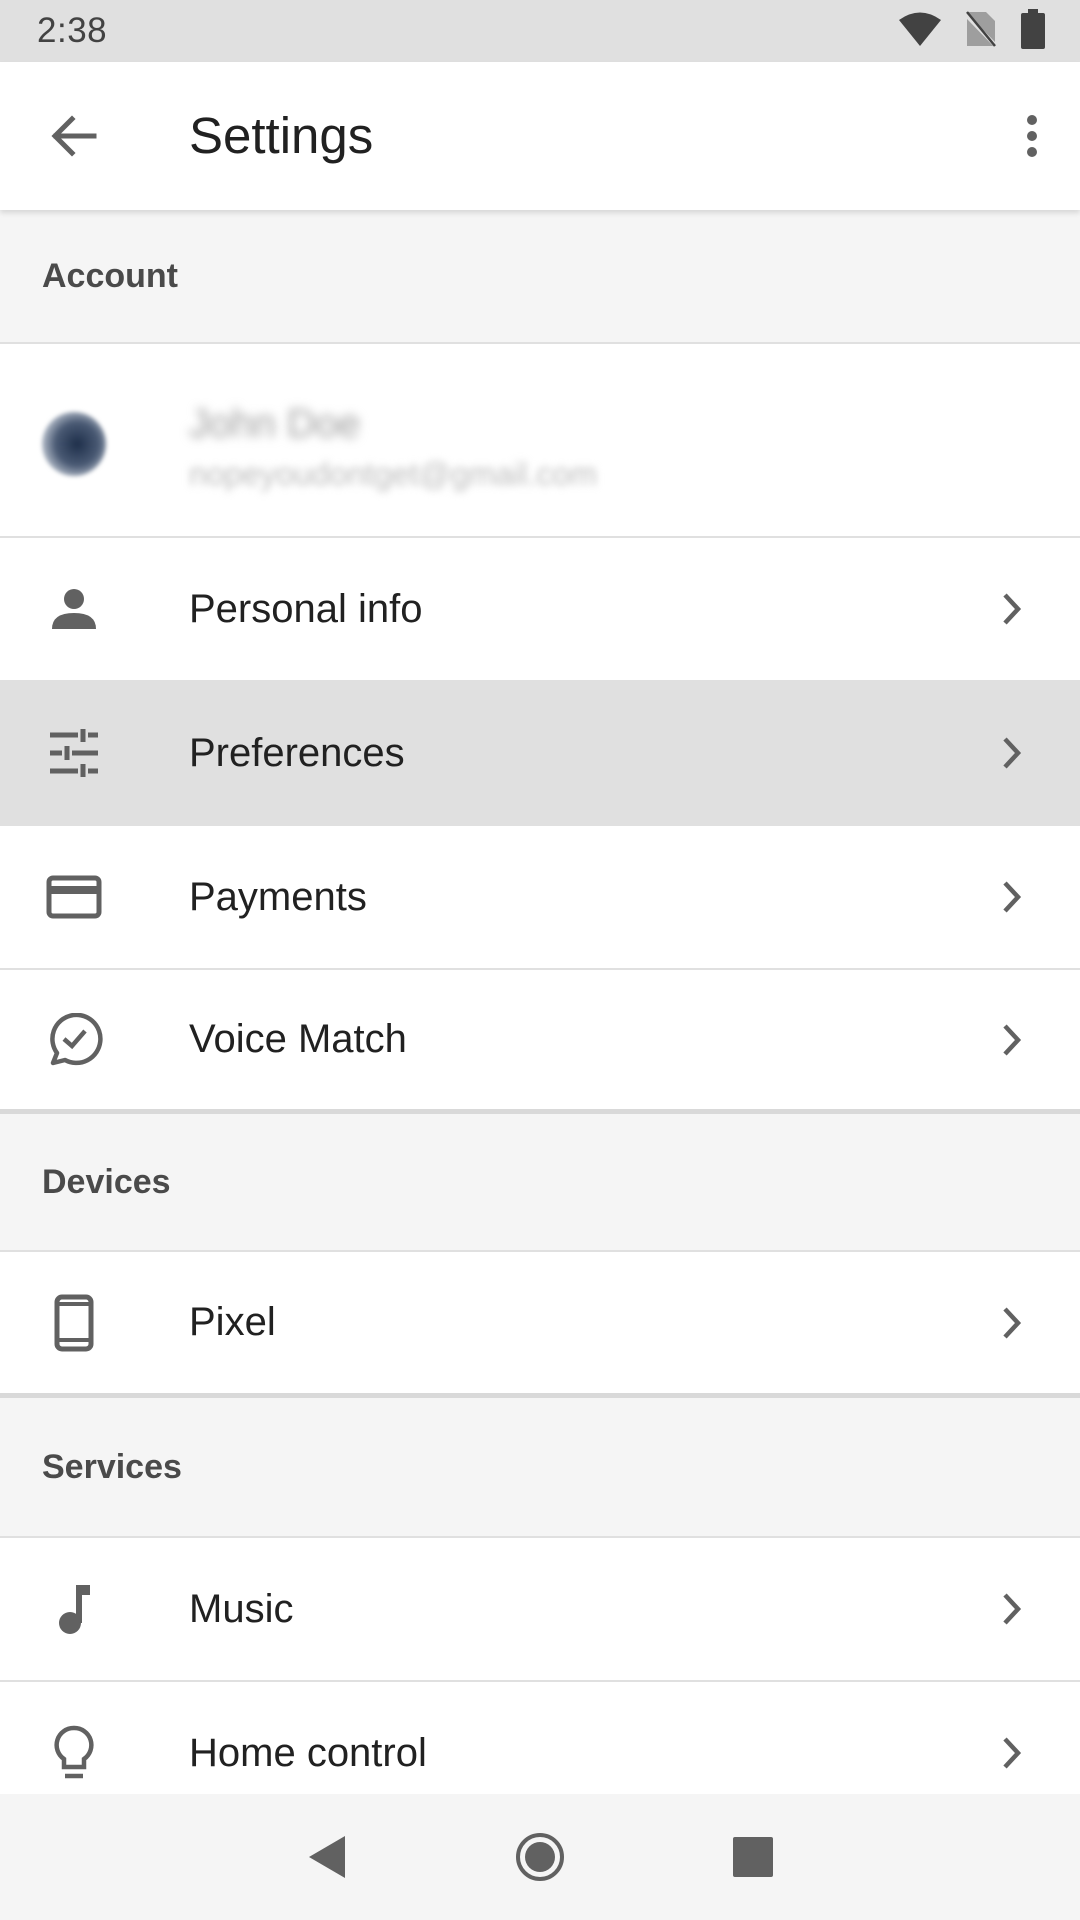  I want to click on settings-item-payments: Payments, so click(540, 898).